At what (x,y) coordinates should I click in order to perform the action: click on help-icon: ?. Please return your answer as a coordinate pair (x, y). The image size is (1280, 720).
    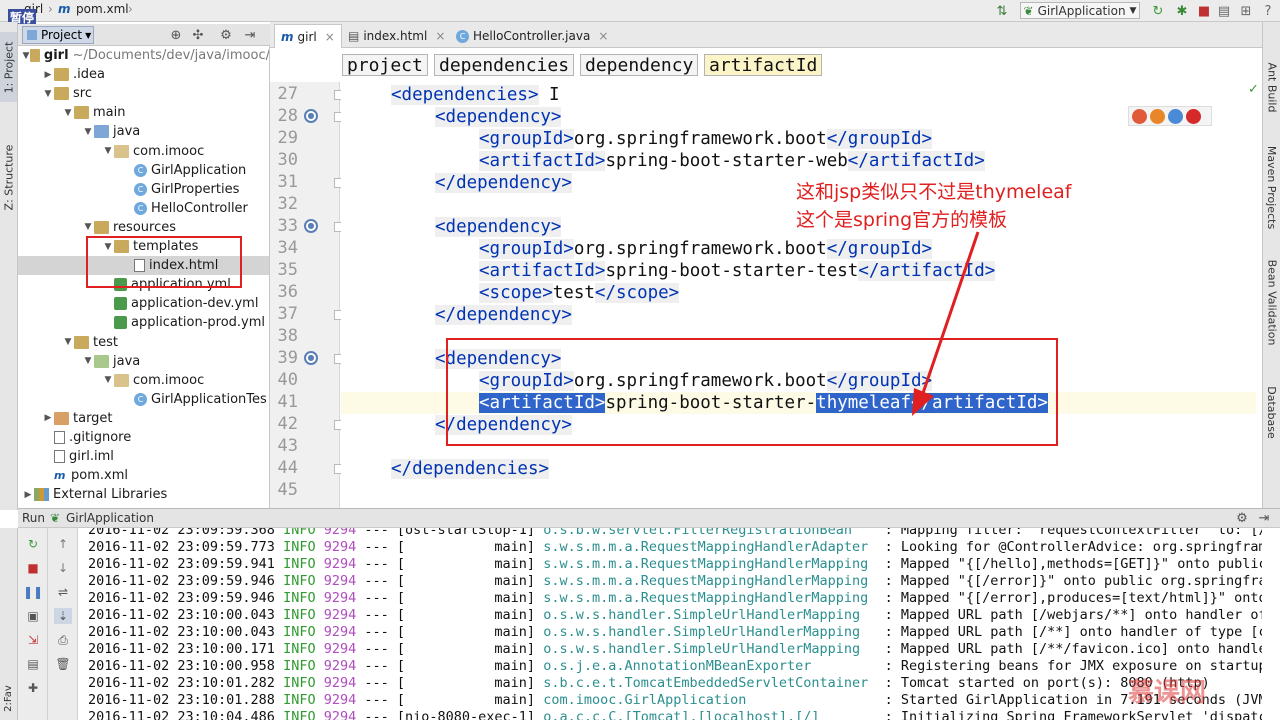
    Looking at the image, I should click on (1268, 11).